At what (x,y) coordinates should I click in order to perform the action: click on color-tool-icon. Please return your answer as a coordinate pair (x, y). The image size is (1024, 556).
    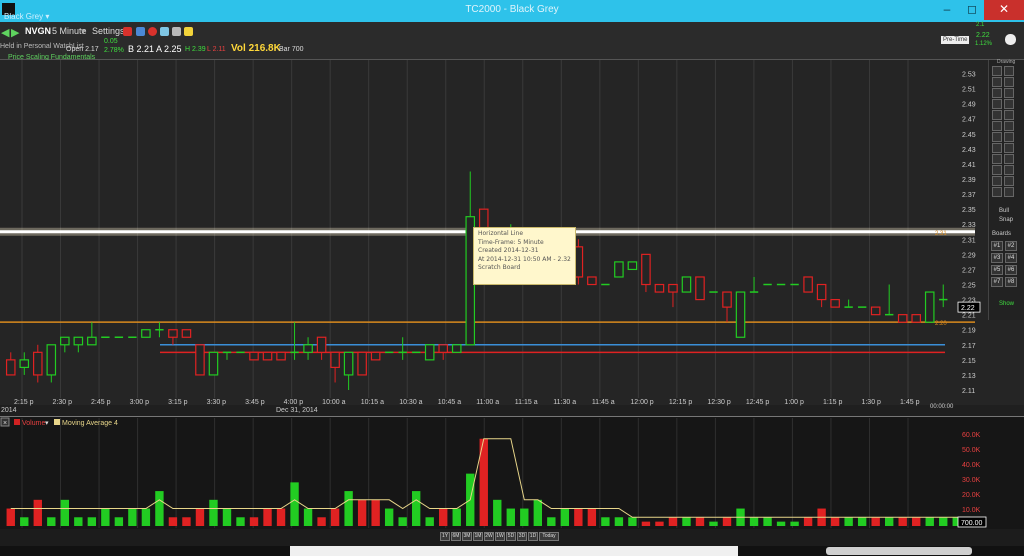
    Looking at the image, I should click on (997, 192).